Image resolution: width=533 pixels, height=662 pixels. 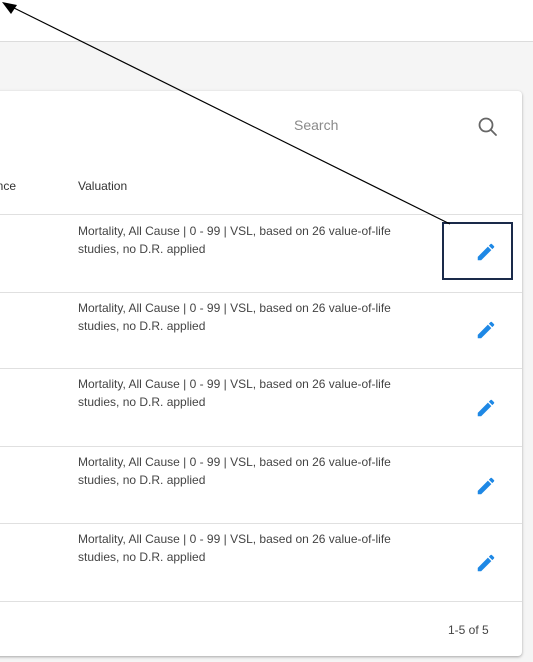 I want to click on column-header-valuation: Valuation, so click(x=102, y=186).